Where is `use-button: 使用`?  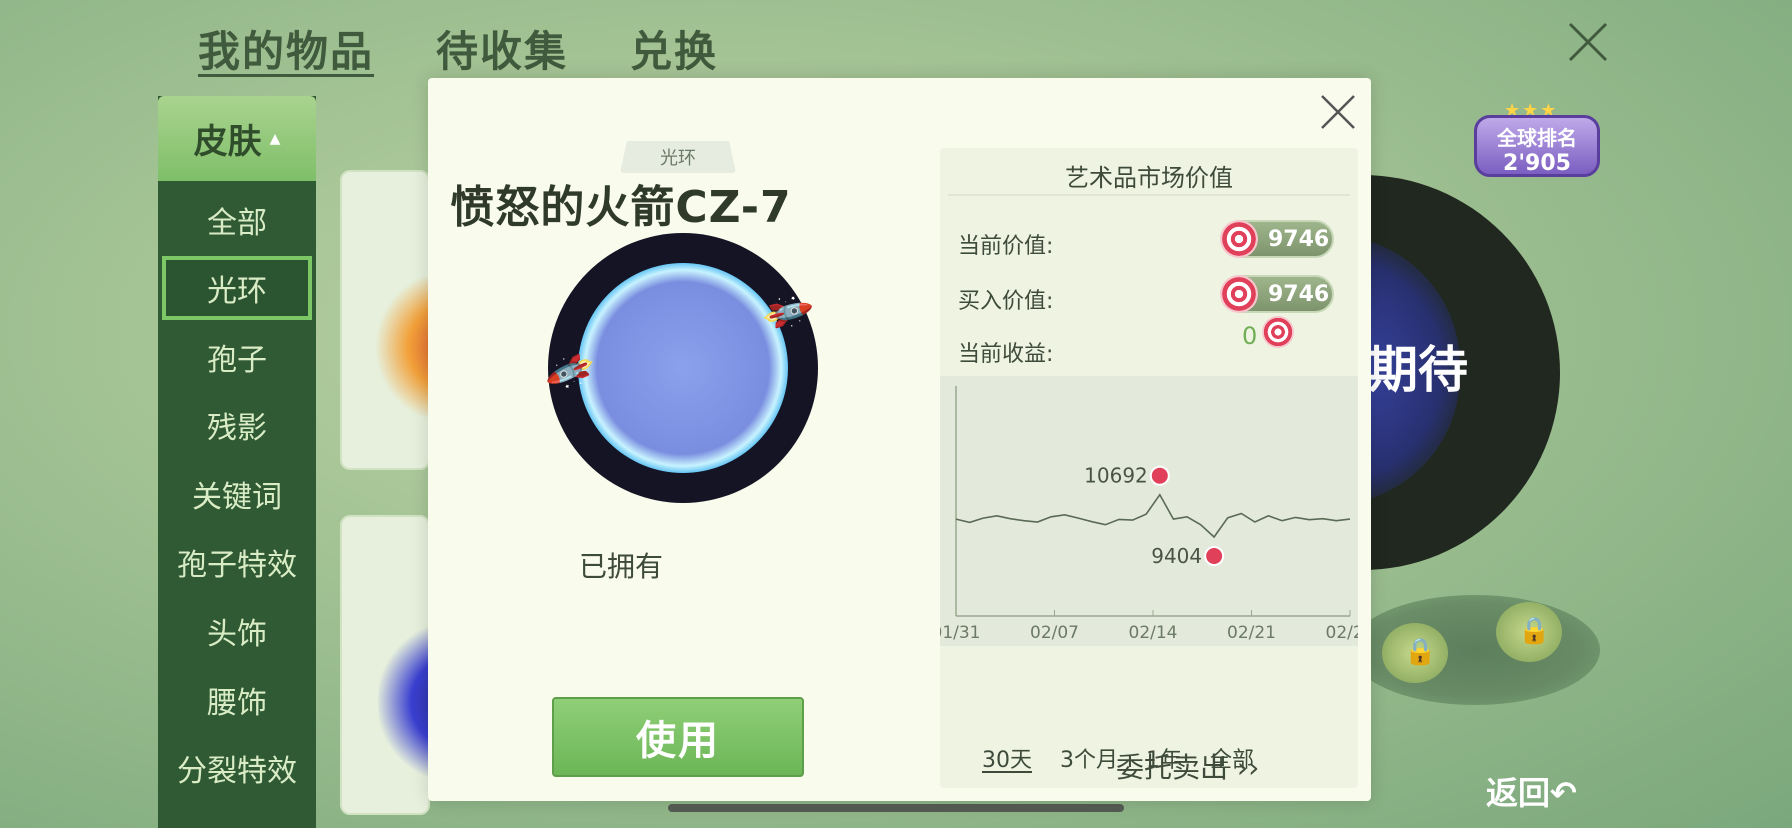
use-button: 使用 is located at coordinates (678, 737).